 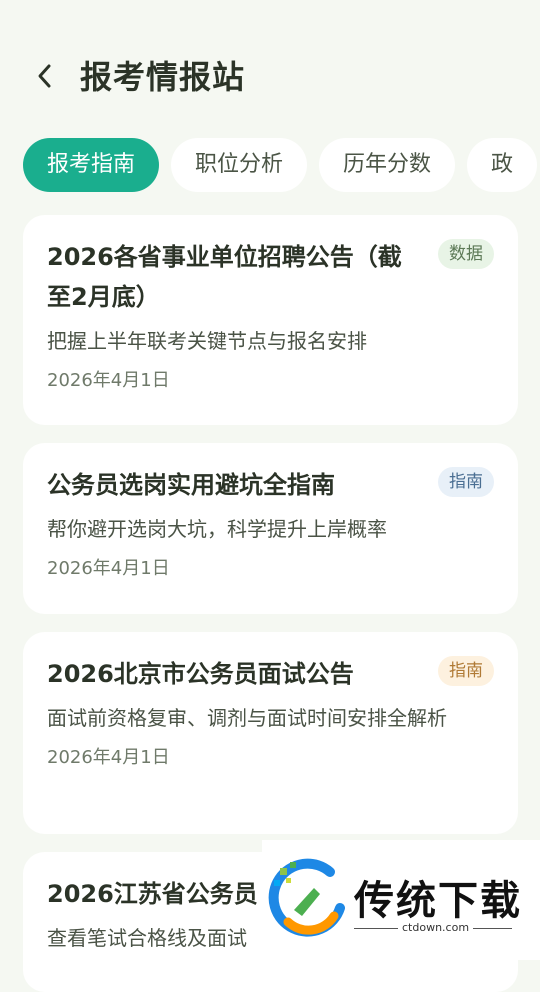 What do you see at coordinates (239, 165) in the screenshot?
I see `tab-position-analysis: 职位分析` at bounding box center [239, 165].